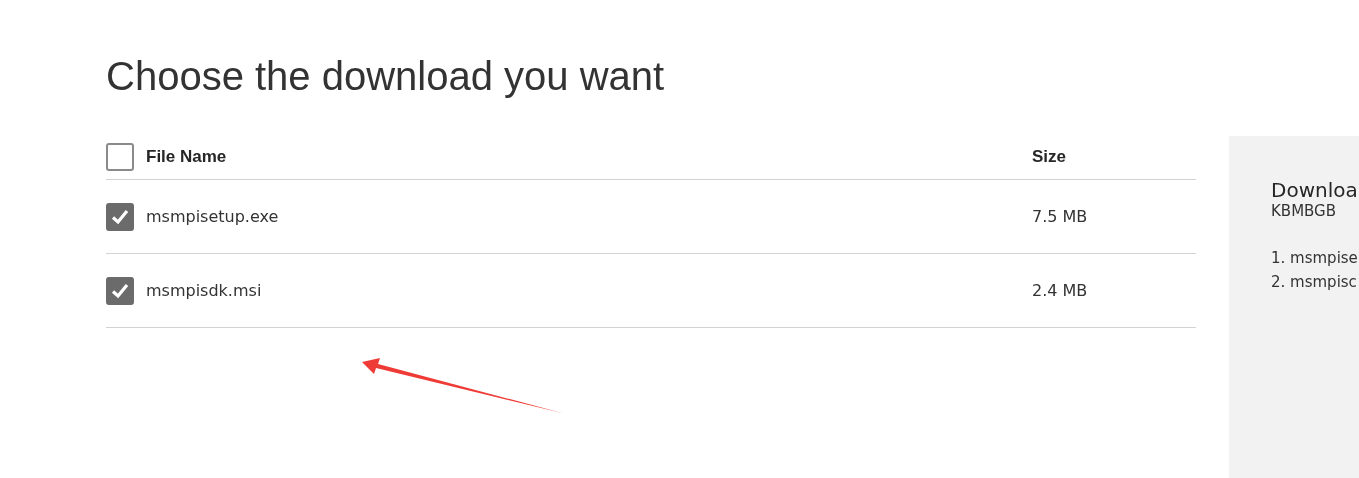  What do you see at coordinates (1304, 211) in the screenshot?
I see `panel-subtitle: KBMBGB` at bounding box center [1304, 211].